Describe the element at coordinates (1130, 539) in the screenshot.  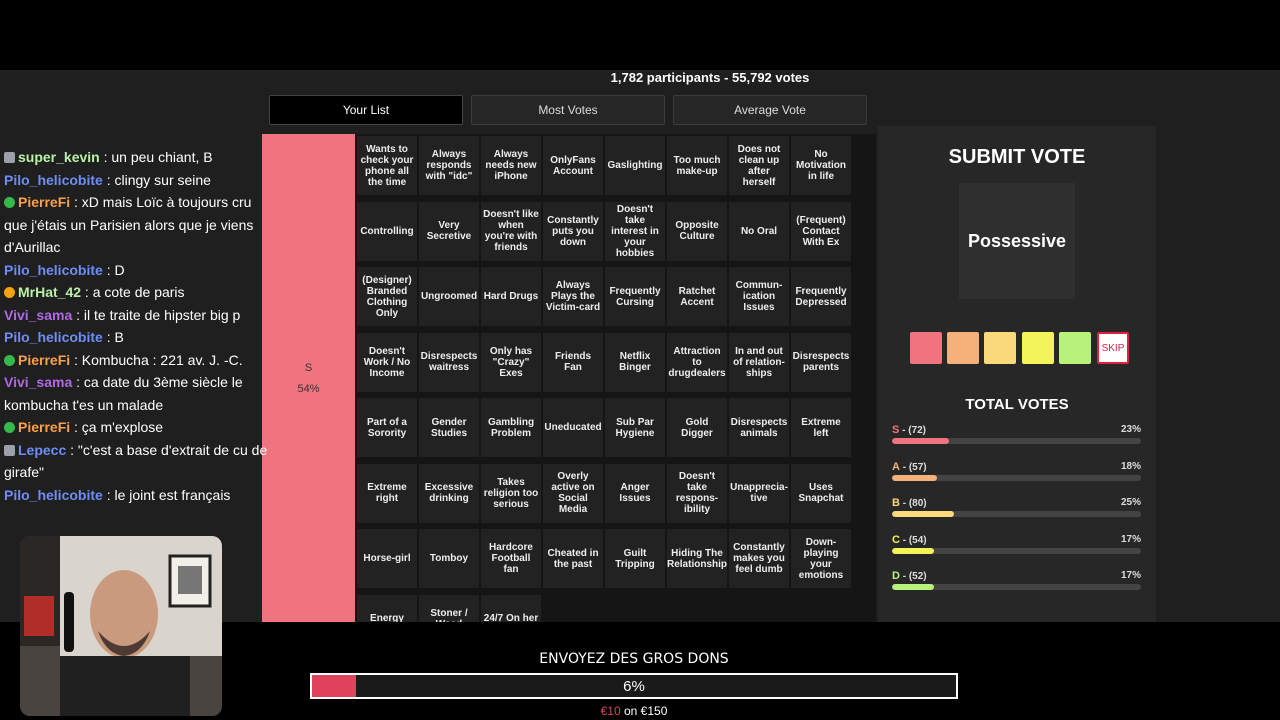
I see `vote-row-percent: 17%` at that location.